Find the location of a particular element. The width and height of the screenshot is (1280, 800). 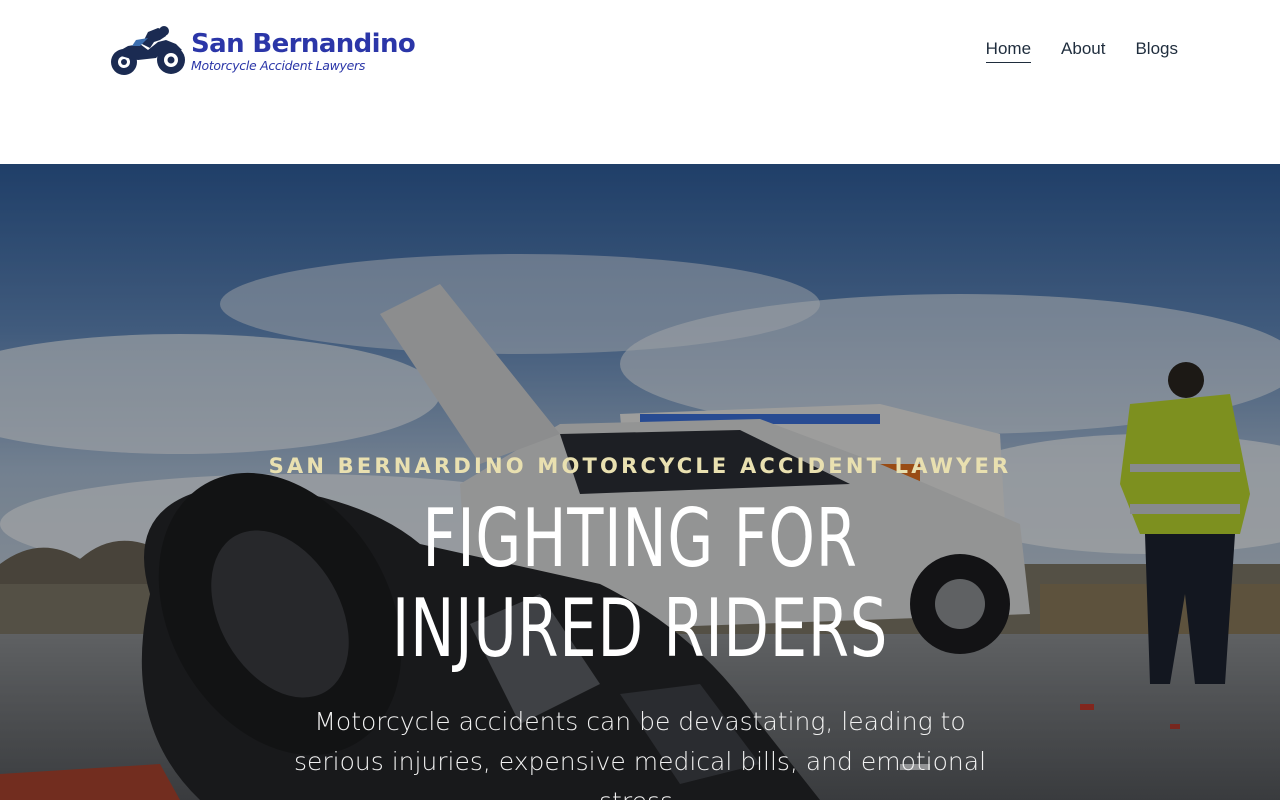

nav-home-link: Home is located at coordinates (1008, 50).